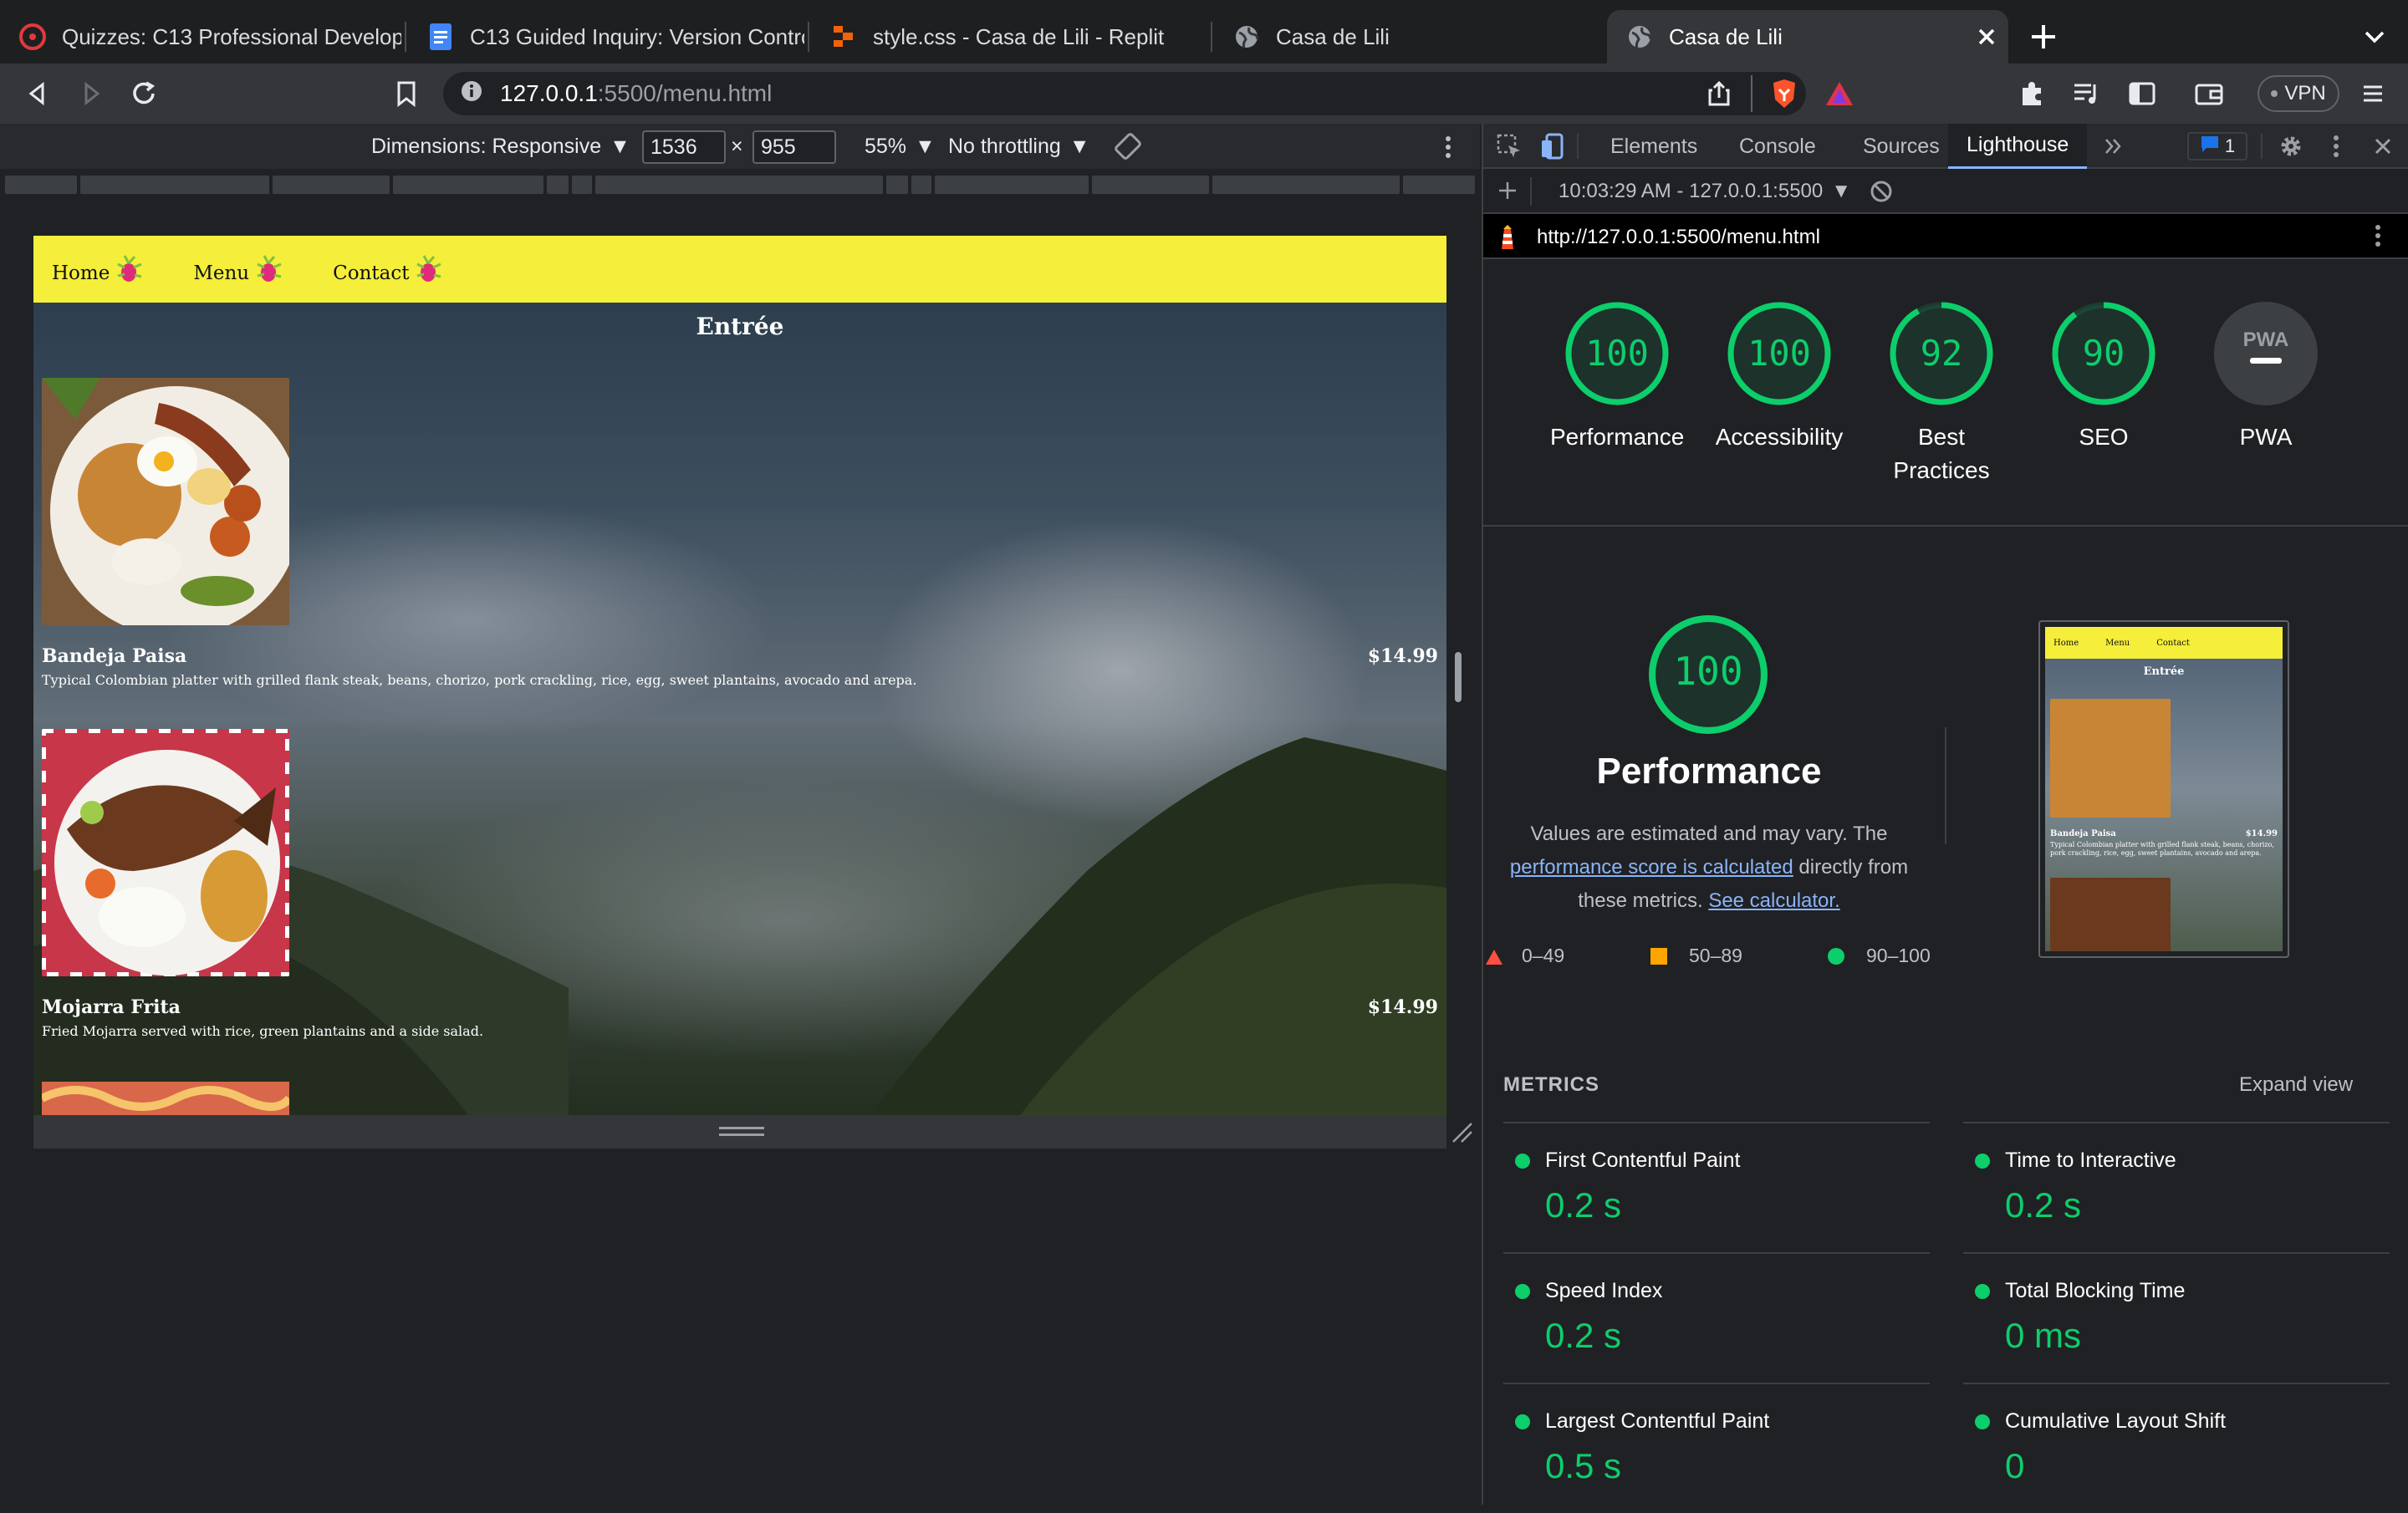 This screenshot has height=1513, width=2408. Describe the element at coordinates (1774, 901) in the screenshot. I see `see-calculator-link: See calculator.` at that location.